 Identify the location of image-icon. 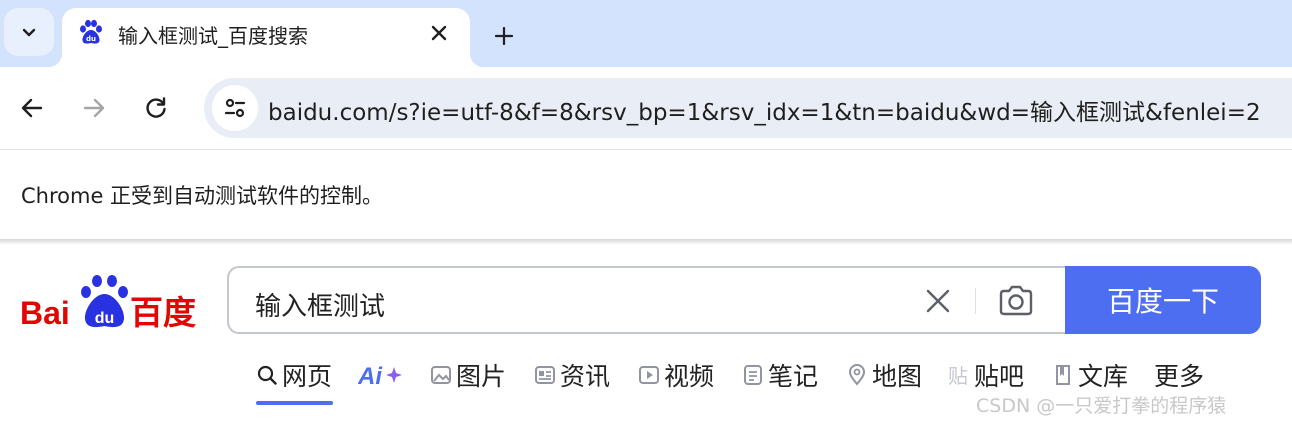
(441, 375).